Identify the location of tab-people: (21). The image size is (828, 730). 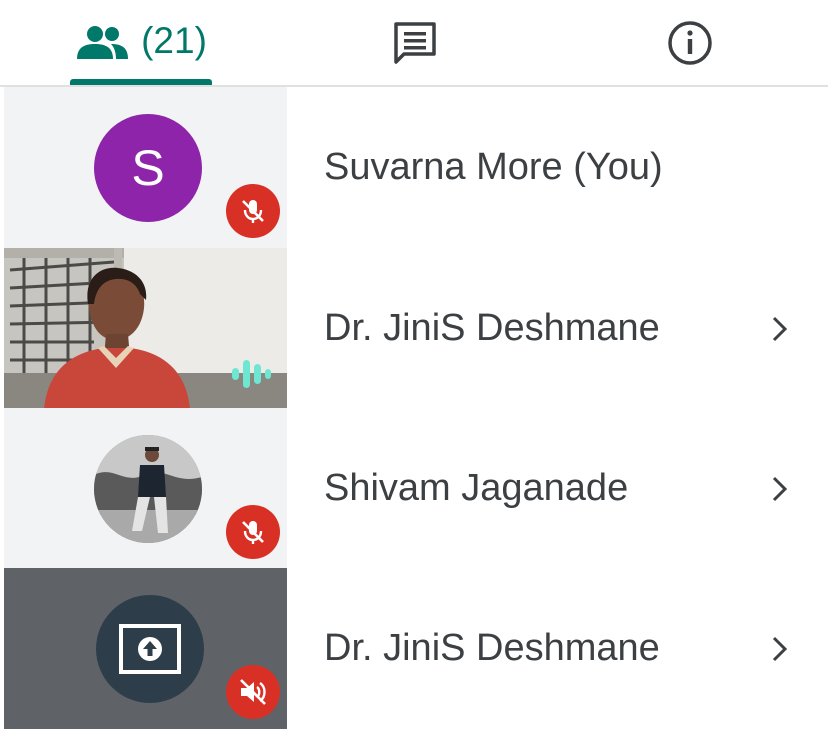
(141, 43).